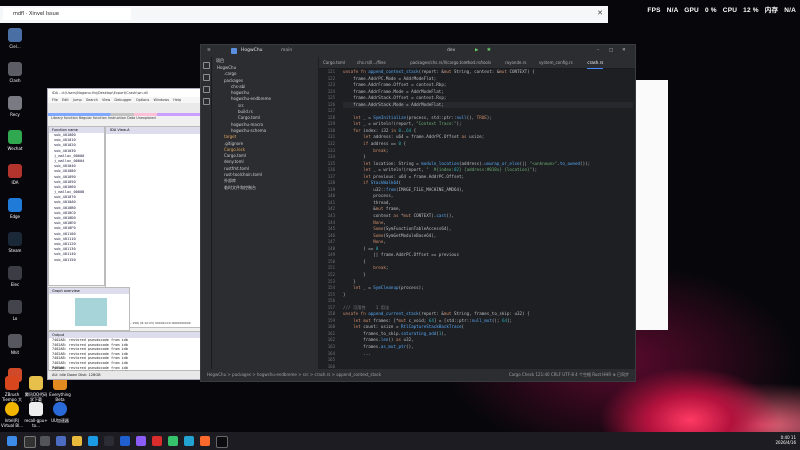 Image resolution: width=800 pixels, height=450 pixels. Describe the element at coordinates (476, 51) in the screenshot. I see `run-icon: ▶` at that location.